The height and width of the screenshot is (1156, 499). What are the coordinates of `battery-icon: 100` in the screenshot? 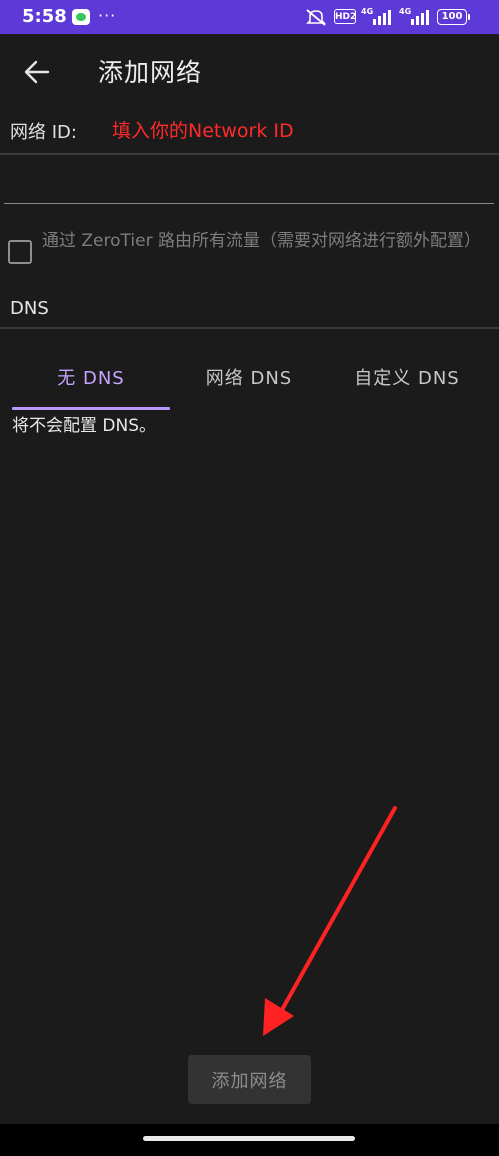 It's located at (452, 17).